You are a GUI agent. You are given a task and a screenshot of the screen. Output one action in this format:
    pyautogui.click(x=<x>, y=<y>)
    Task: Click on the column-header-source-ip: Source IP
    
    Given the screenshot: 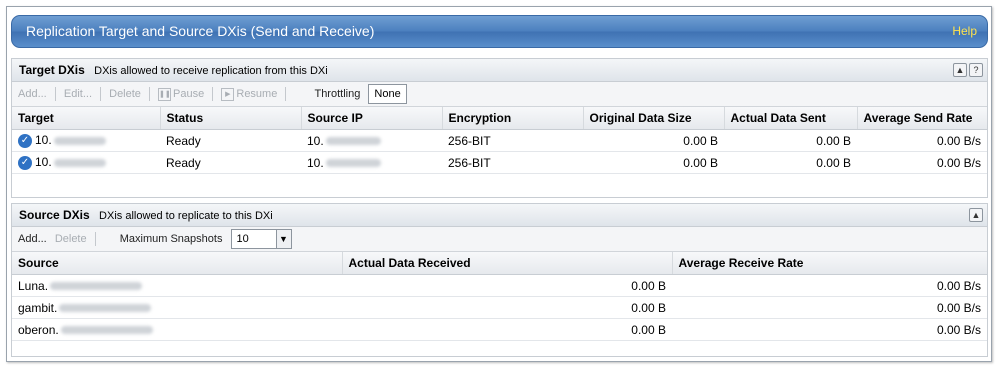 What is the action you would take?
    pyautogui.click(x=372, y=118)
    